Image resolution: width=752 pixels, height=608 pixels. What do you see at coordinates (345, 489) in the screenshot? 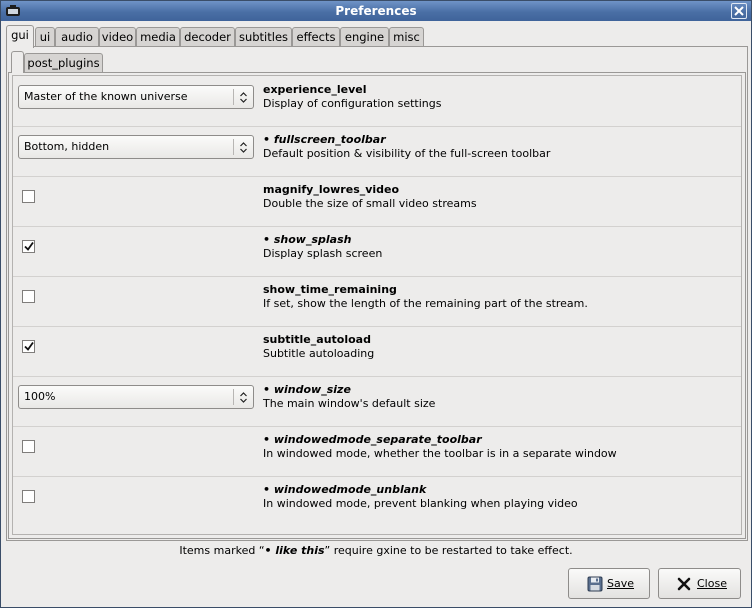
I see `setting-name: • windowedmode_unblank` at bounding box center [345, 489].